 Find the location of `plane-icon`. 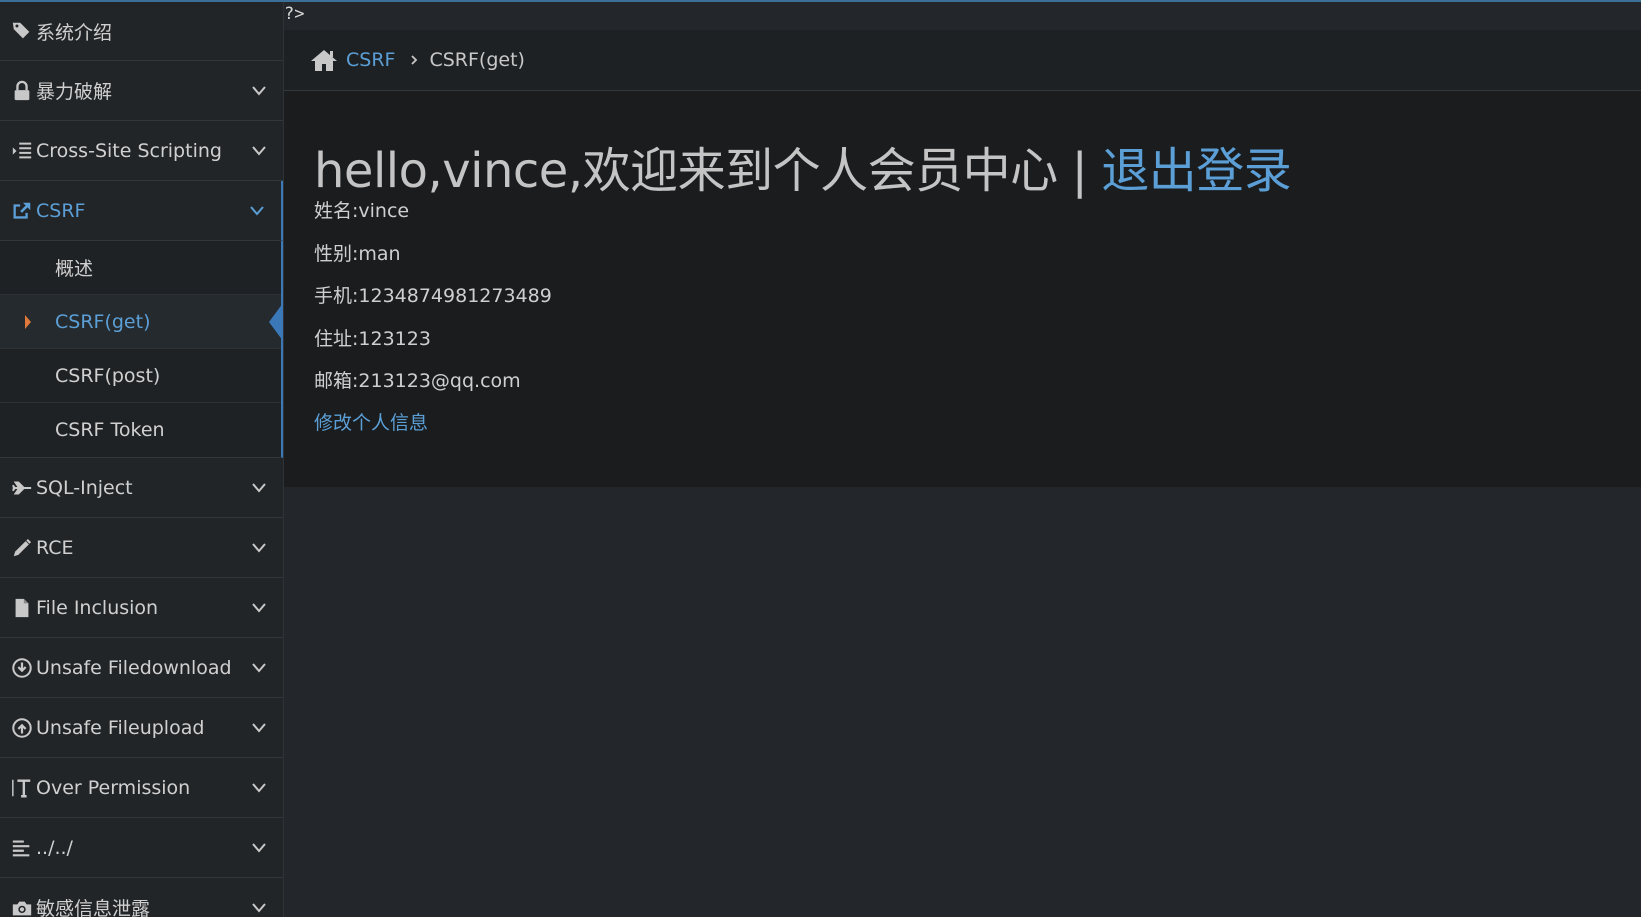

plane-icon is located at coordinates (22, 488).